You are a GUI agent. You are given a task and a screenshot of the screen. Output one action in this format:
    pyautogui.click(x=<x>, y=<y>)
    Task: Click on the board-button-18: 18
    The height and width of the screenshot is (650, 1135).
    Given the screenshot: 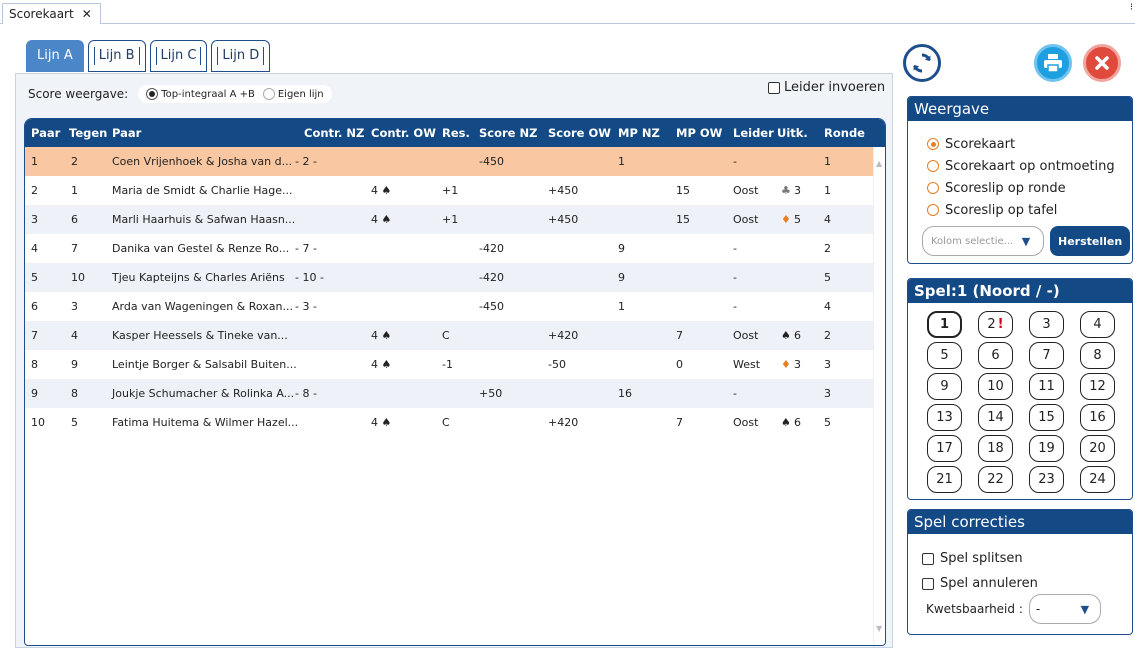 What is the action you would take?
    pyautogui.click(x=995, y=448)
    